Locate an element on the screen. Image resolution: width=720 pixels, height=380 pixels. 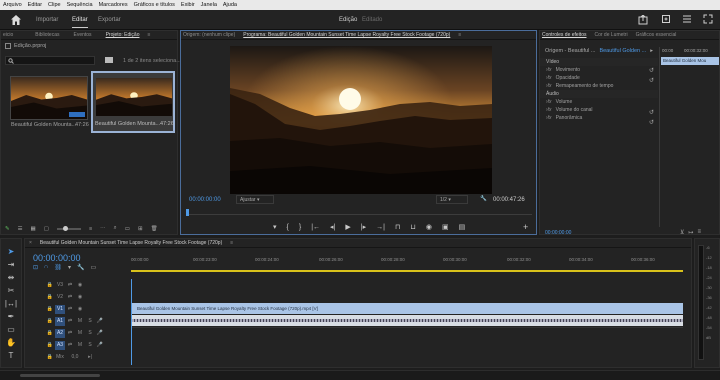
track-select-tool-icon: ⇥ is located at coordinates (11, 264).